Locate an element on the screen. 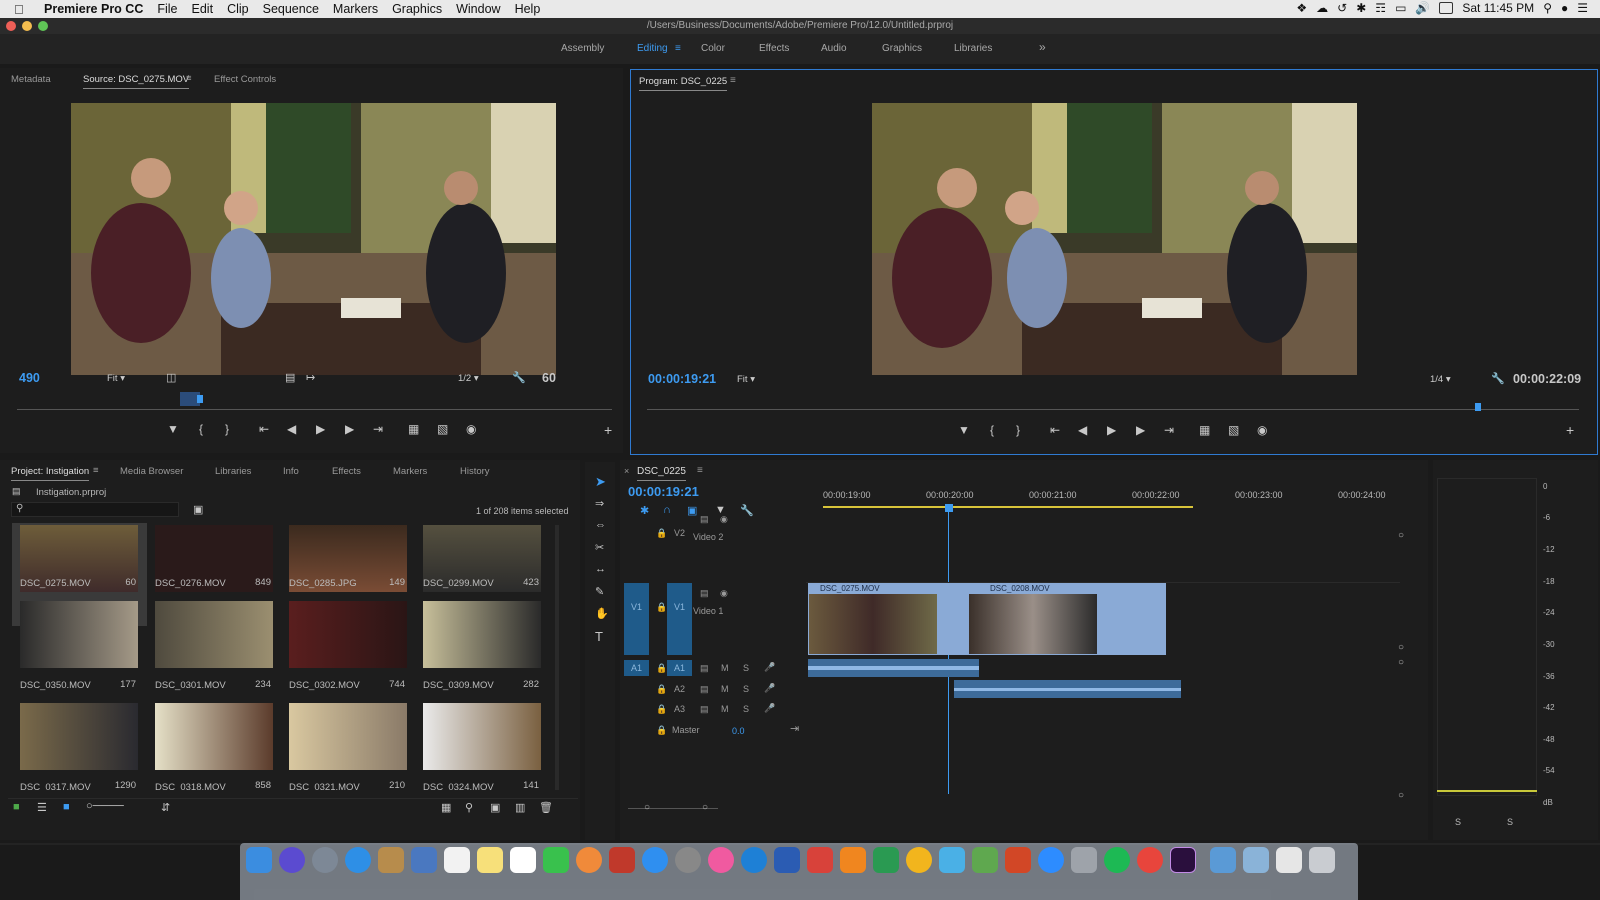 The image size is (1600, 900). drag-video-icon: ↦ is located at coordinates (310, 377).